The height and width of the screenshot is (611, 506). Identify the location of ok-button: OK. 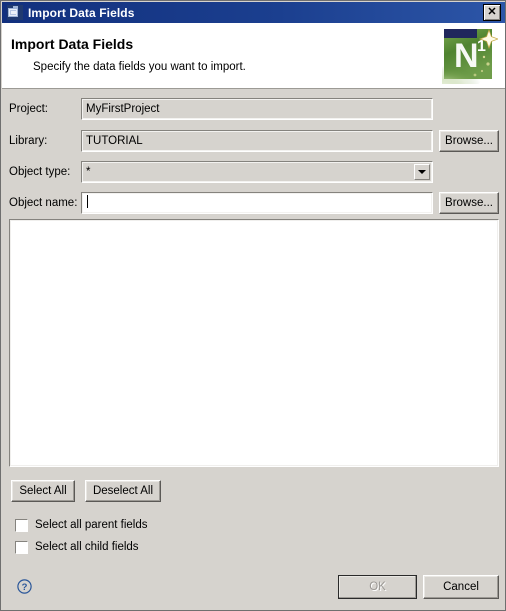
(377, 587).